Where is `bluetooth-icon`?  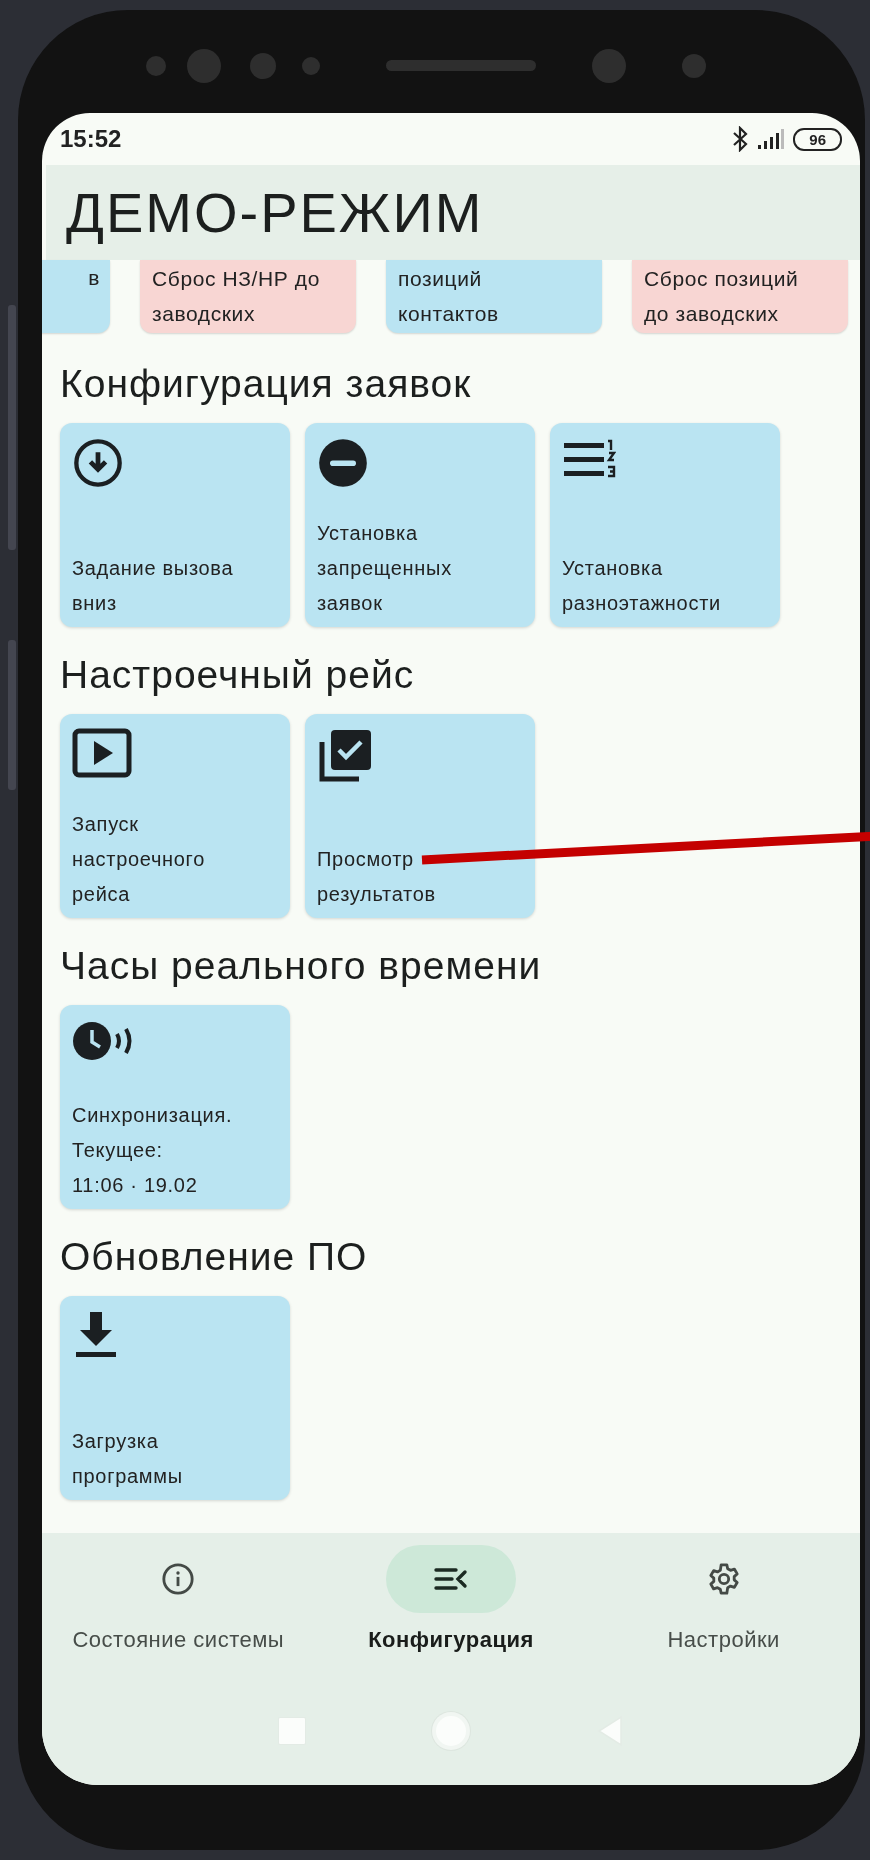
bluetooth-icon is located at coordinates (740, 139).